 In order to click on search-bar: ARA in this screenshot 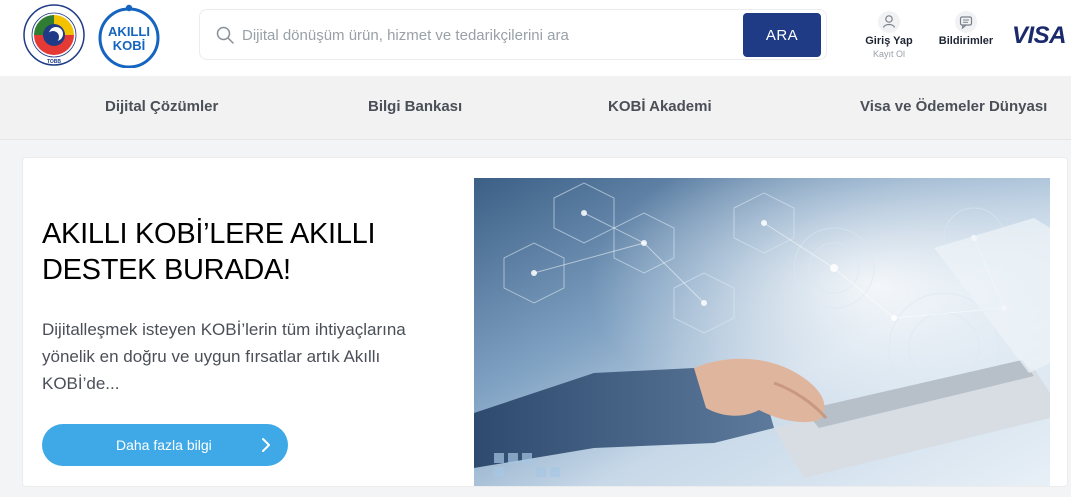, I will do `click(513, 34)`.